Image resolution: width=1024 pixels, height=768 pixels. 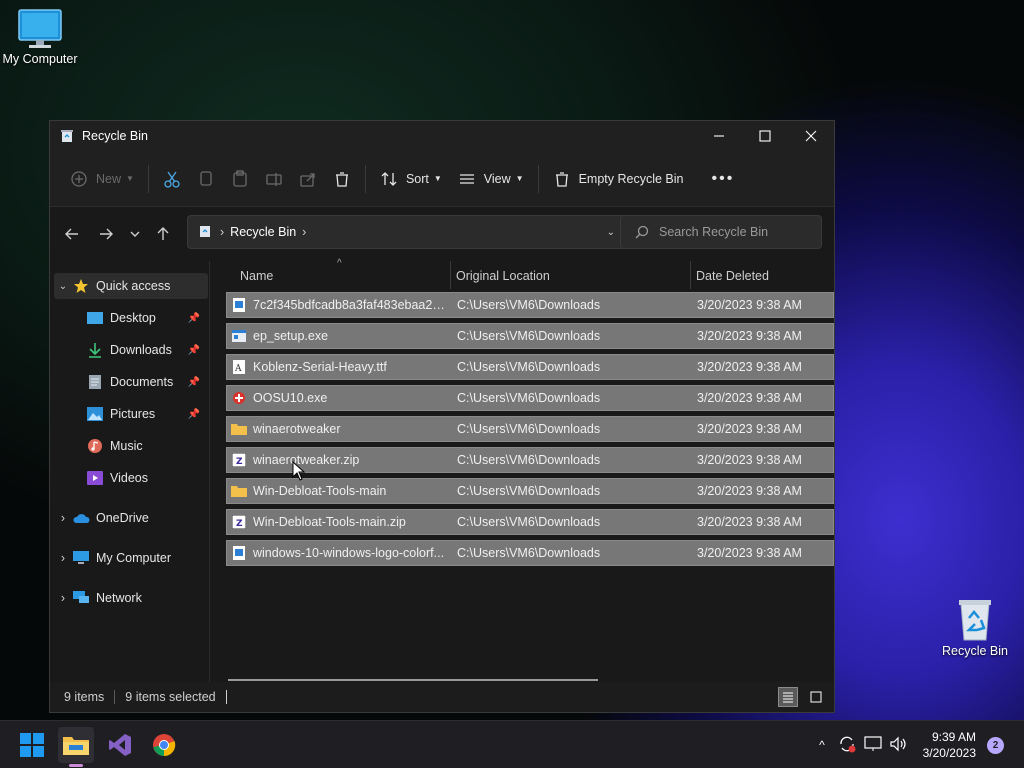 I want to click on search-placeholder: Search Recycle Bin, so click(x=713, y=232).